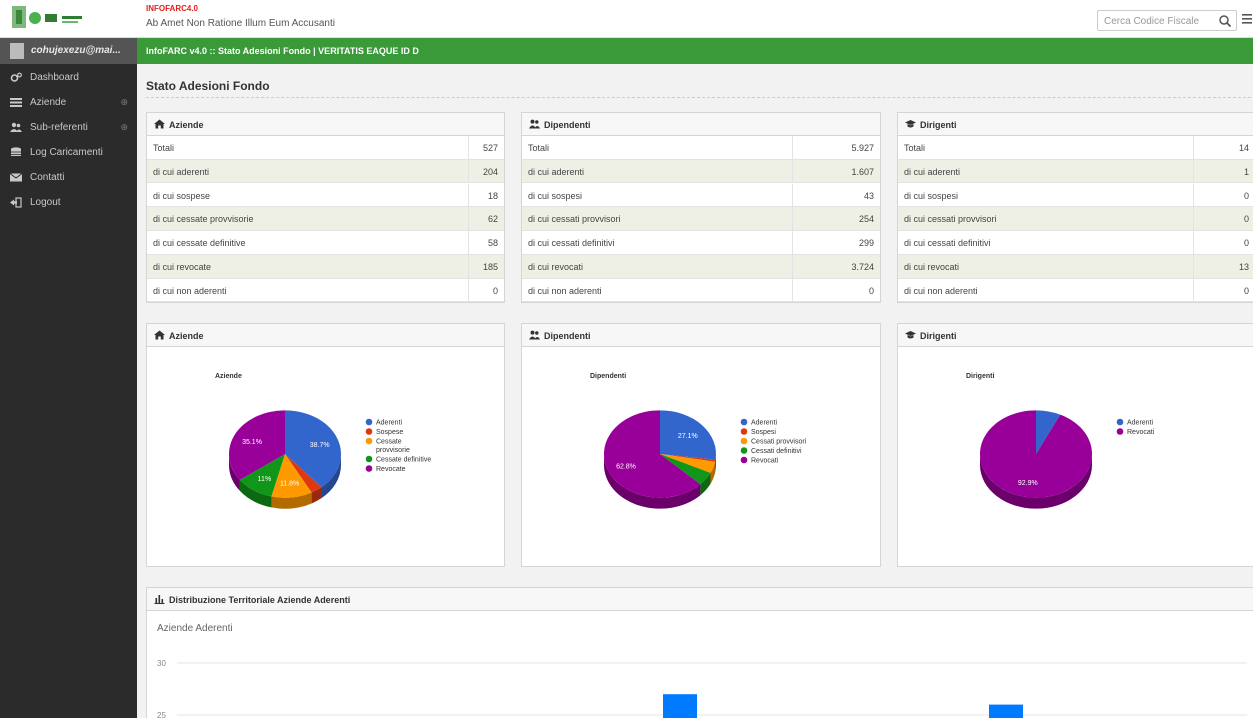  Describe the element at coordinates (190, 290) in the screenshot. I see `row-label: di cui non aderenti` at that location.